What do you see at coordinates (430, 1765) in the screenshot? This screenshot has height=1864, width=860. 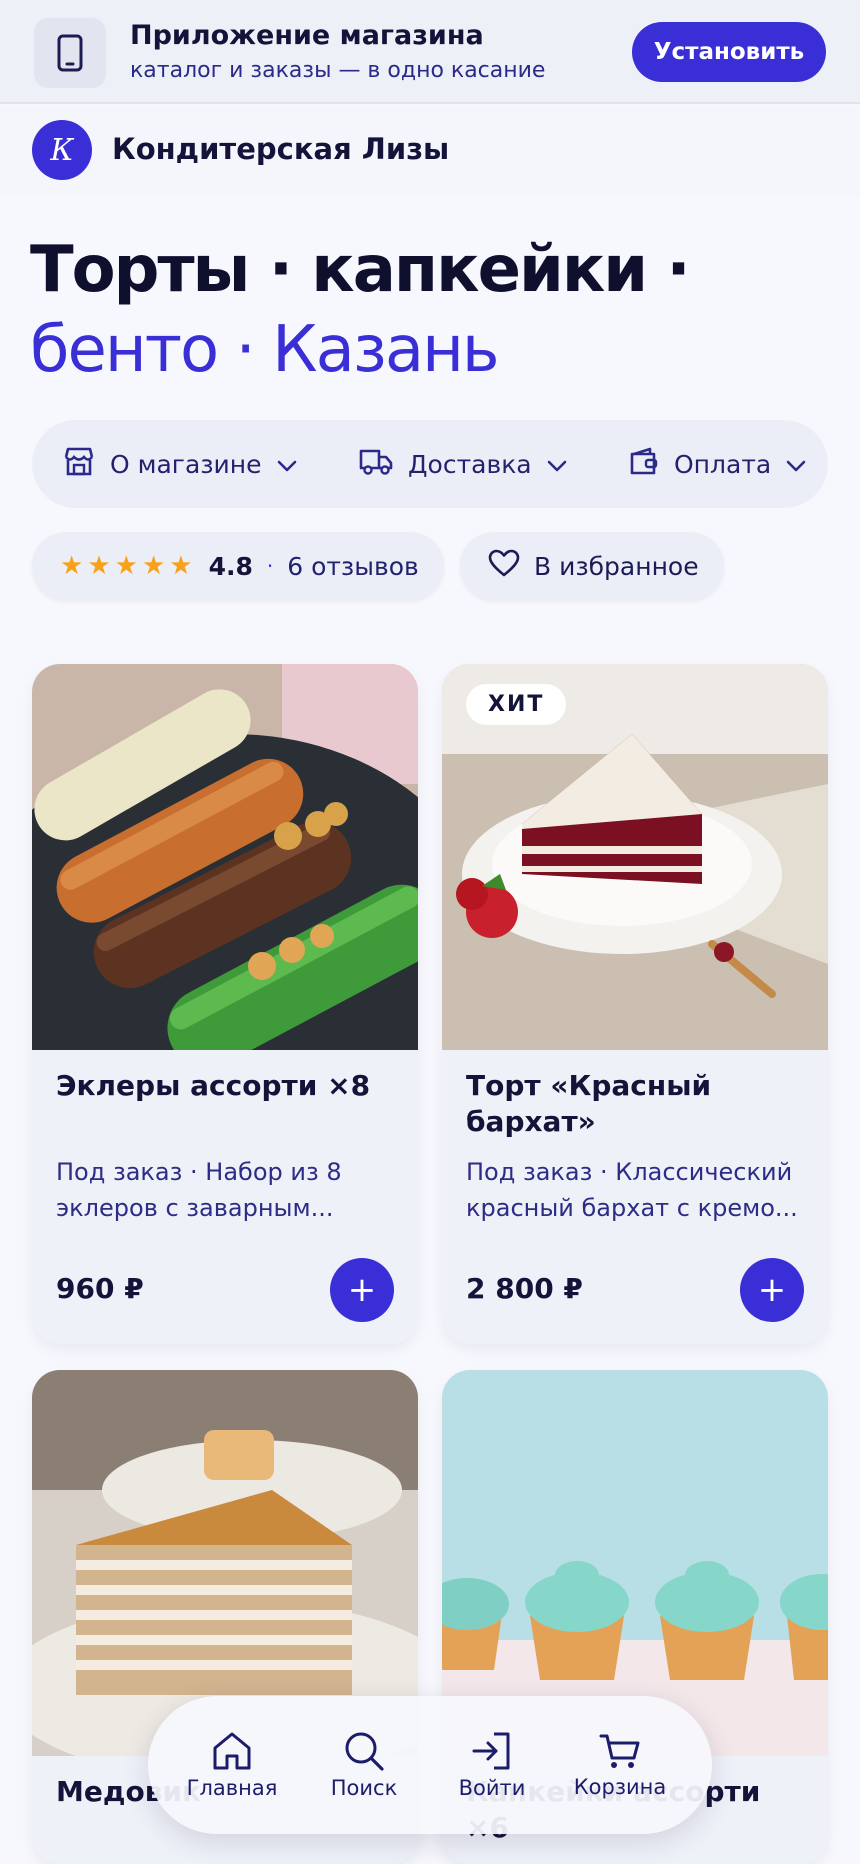 I see `bottom-nav: Главная Поиск Войти Корзина` at bounding box center [430, 1765].